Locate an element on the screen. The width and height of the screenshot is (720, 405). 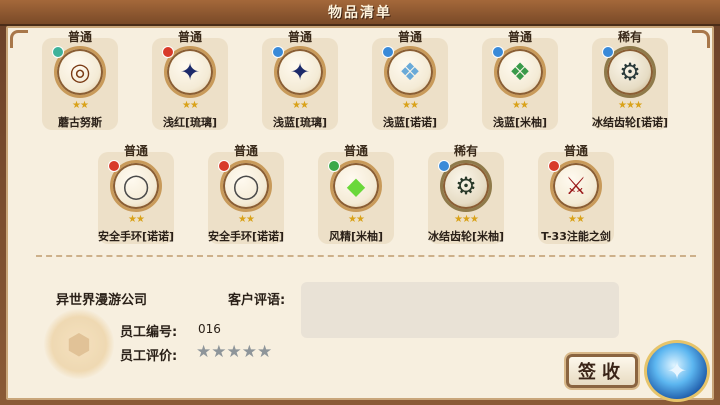
employee-rating-label: 员工评价: is located at coordinates (149, 356).